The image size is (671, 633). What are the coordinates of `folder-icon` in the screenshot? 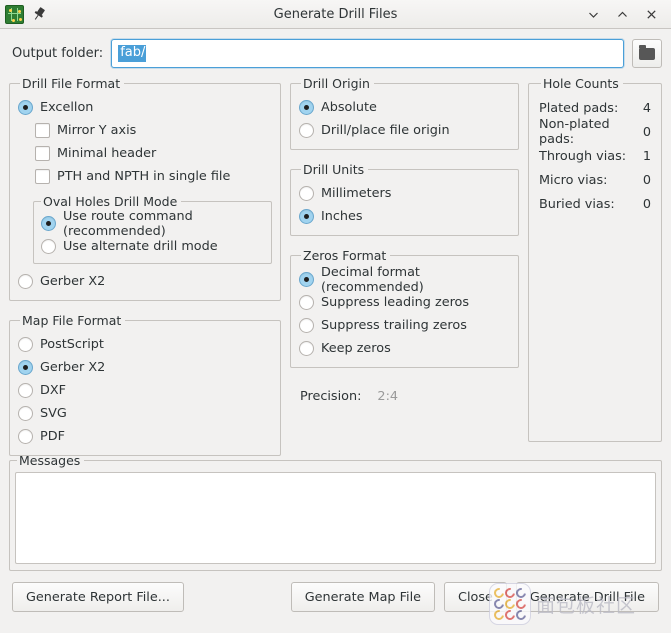 It's located at (647, 52).